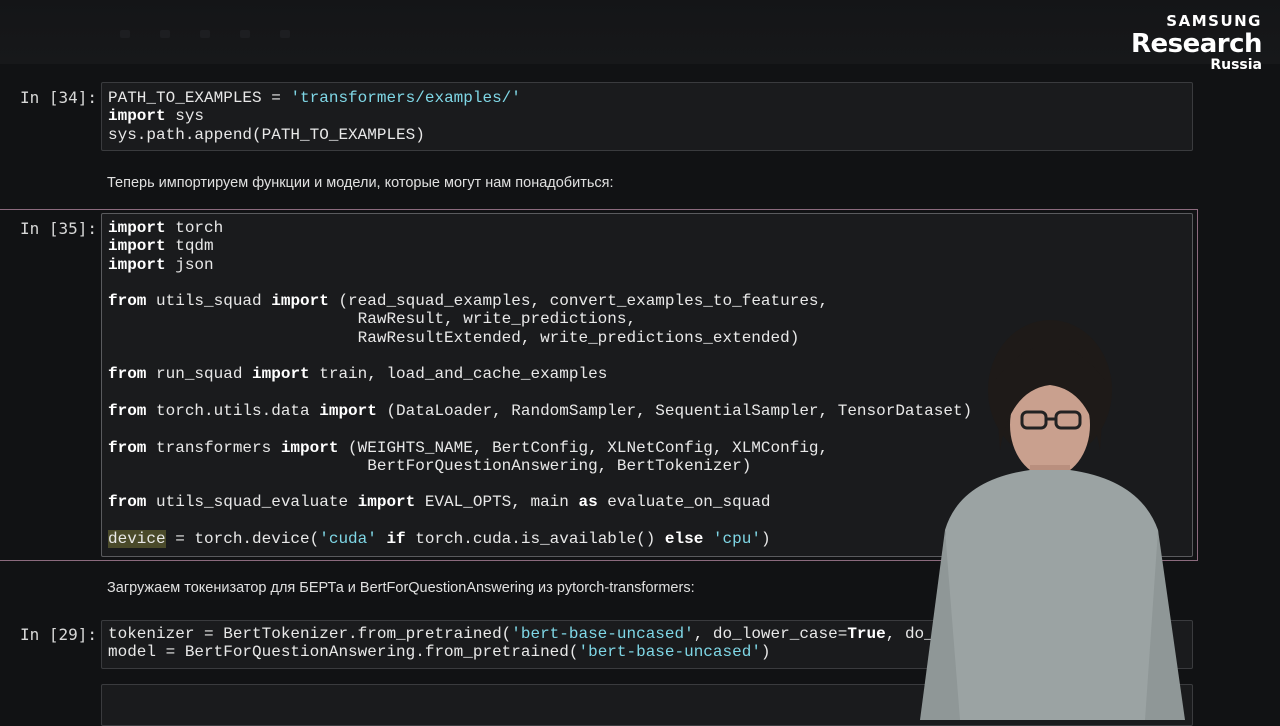 This screenshot has height=726, width=1280. What do you see at coordinates (1052, 520) in the screenshot?
I see `presenter-video-overlay` at bounding box center [1052, 520].